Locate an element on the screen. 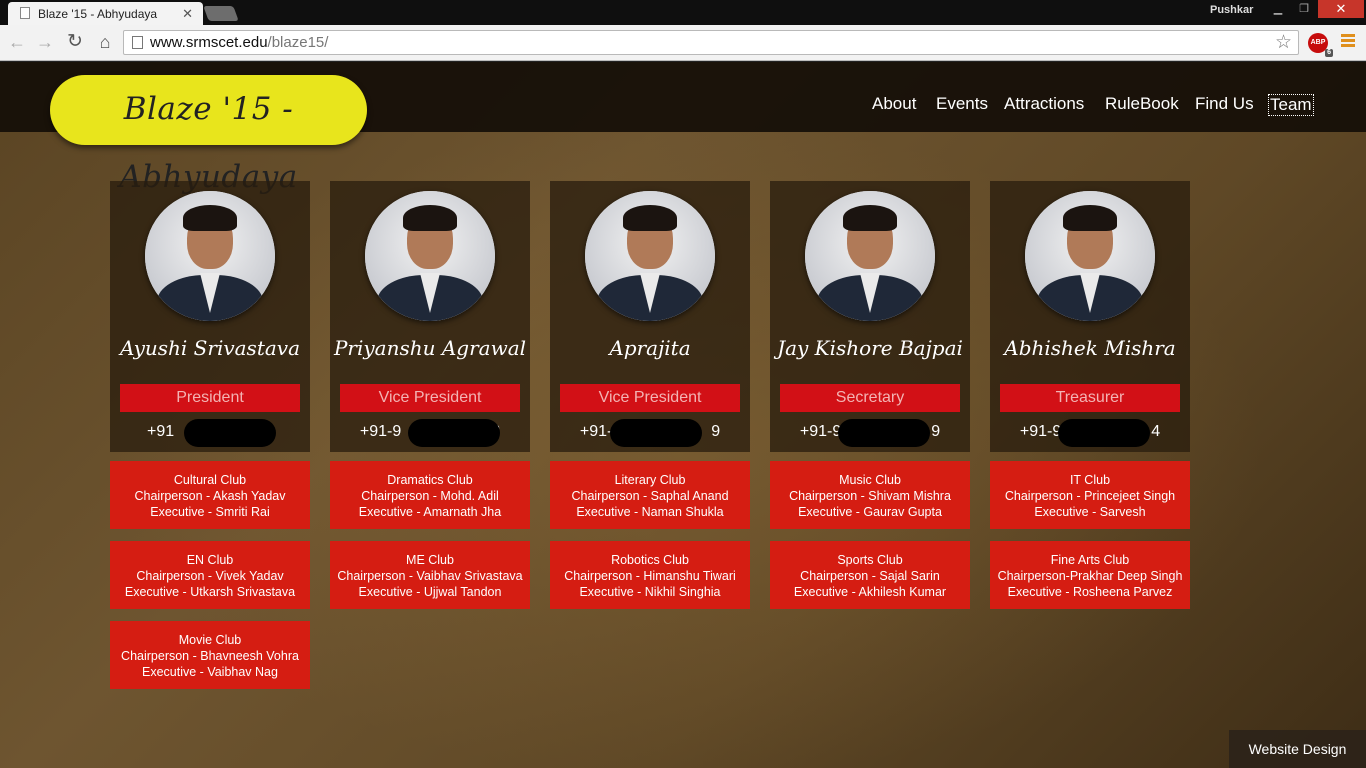 The image size is (1366, 768). new-tab-button is located at coordinates (221, 13).